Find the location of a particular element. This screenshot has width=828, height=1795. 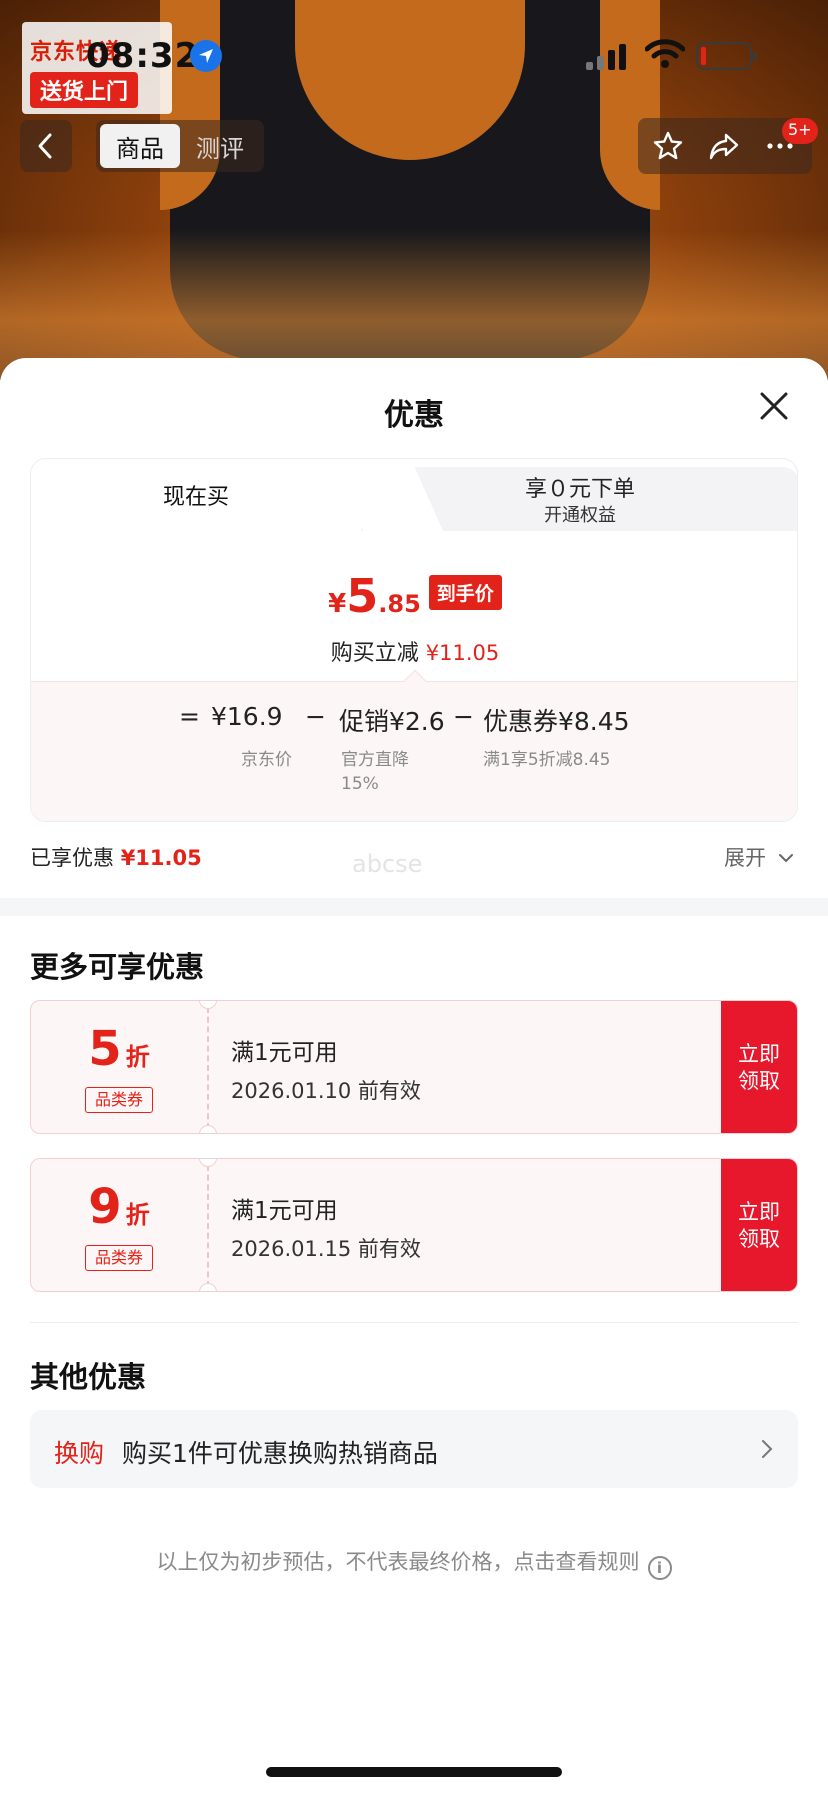

coupon-value: 9折 品类券 is located at coordinates (119, 1225).